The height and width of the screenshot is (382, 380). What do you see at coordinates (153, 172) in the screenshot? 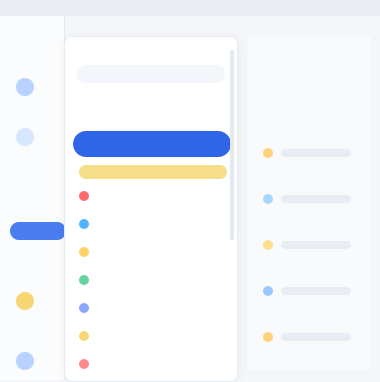
I see `menu-highlighted-item` at bounding box center [153, 172].